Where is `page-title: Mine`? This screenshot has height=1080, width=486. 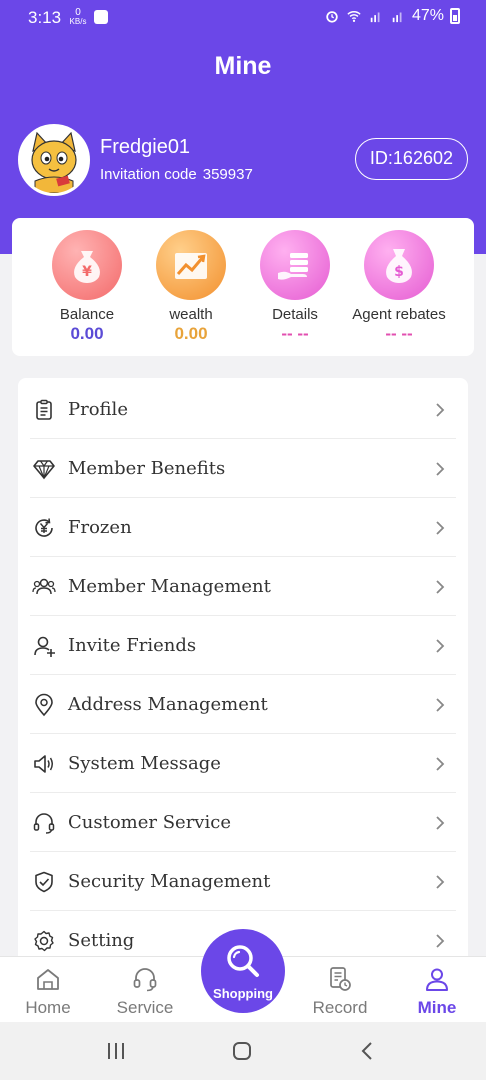 page-title: Mine is located at coordinates (243, 66).